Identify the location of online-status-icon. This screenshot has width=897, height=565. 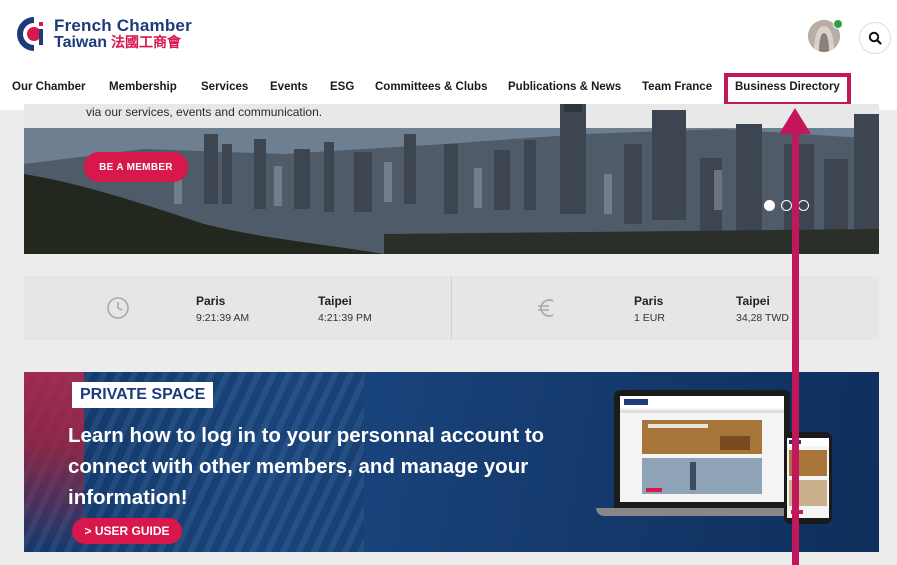
(838, 24).